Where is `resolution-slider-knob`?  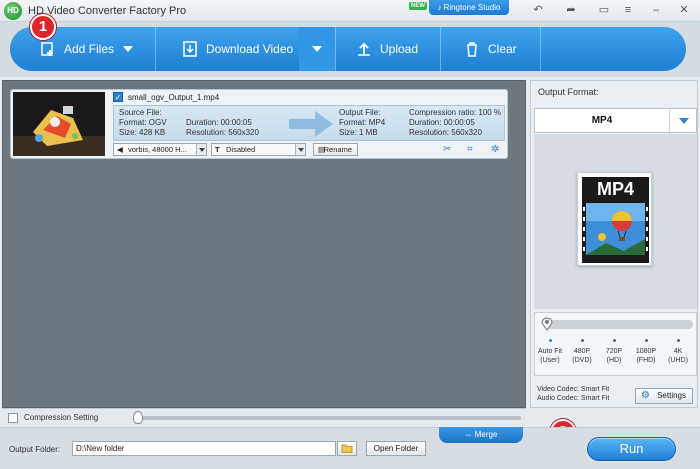
resolution-slider-knob is located at coordinates (547, 323).